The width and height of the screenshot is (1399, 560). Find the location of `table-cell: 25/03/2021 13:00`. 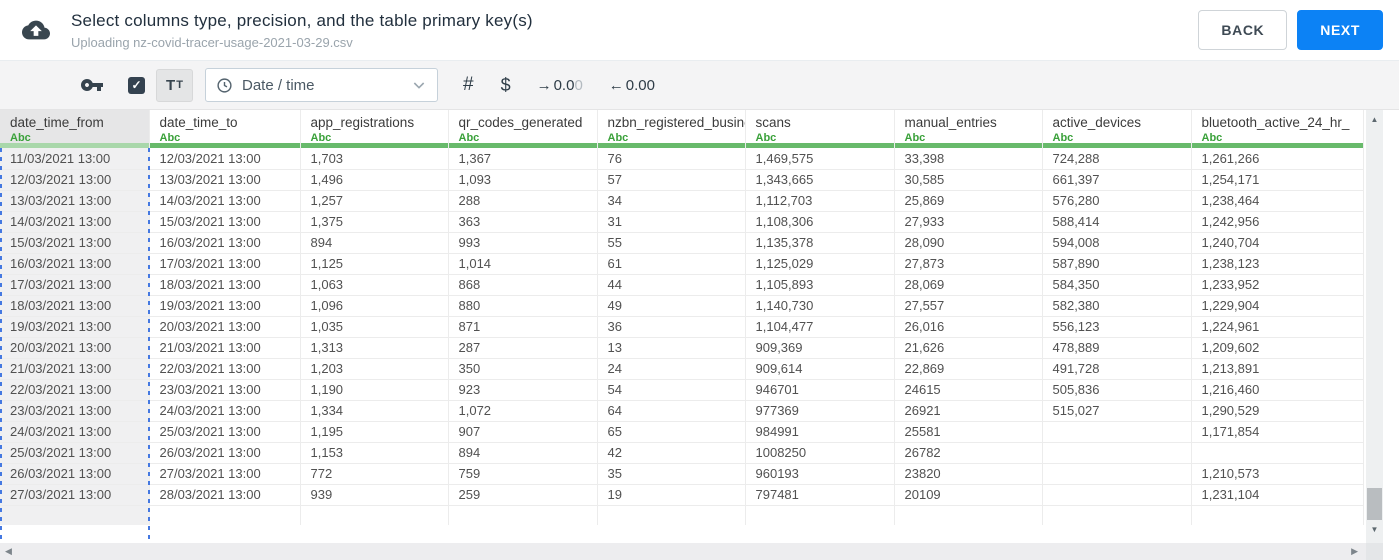

table-cell: 25/03/2021 13:00 is located at coordinates (75, 453).